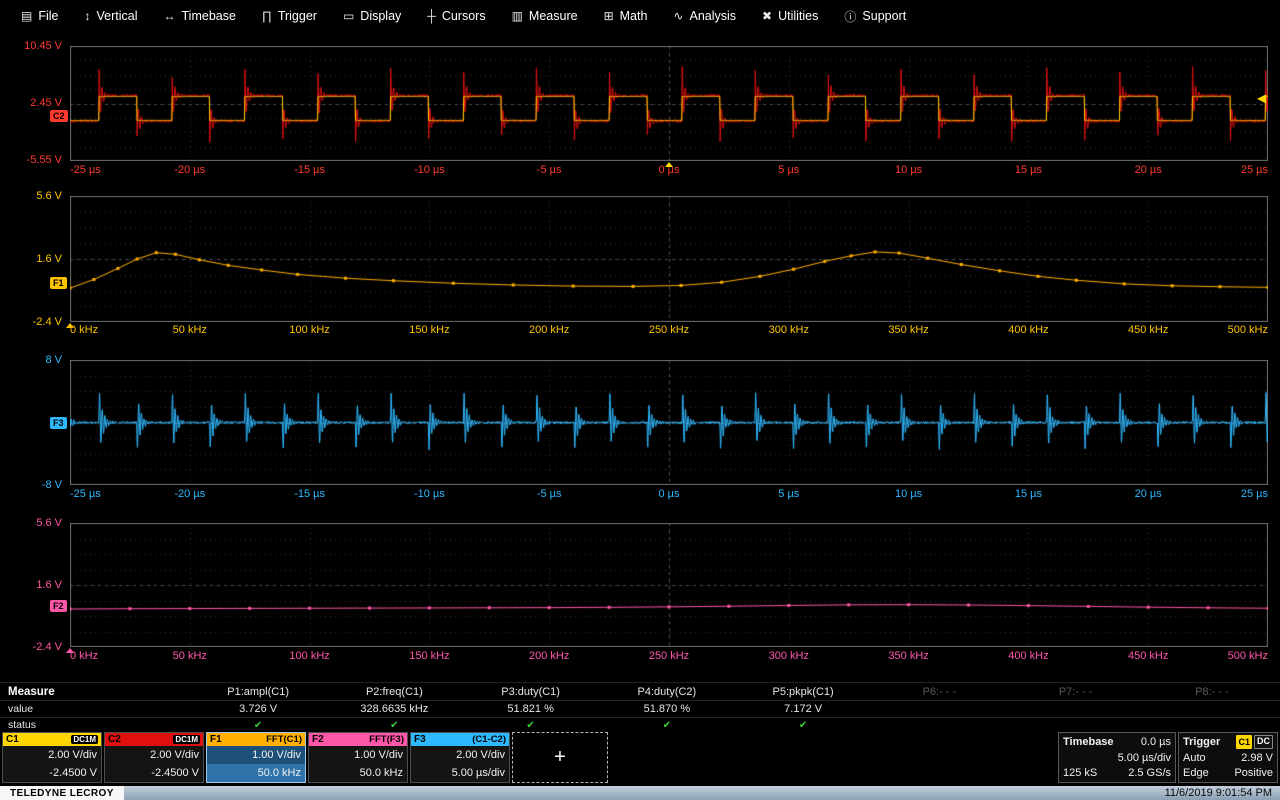 The image size is (1280, 800). I want to click on trigger-level-marker: ◀, so click(1261, 98).